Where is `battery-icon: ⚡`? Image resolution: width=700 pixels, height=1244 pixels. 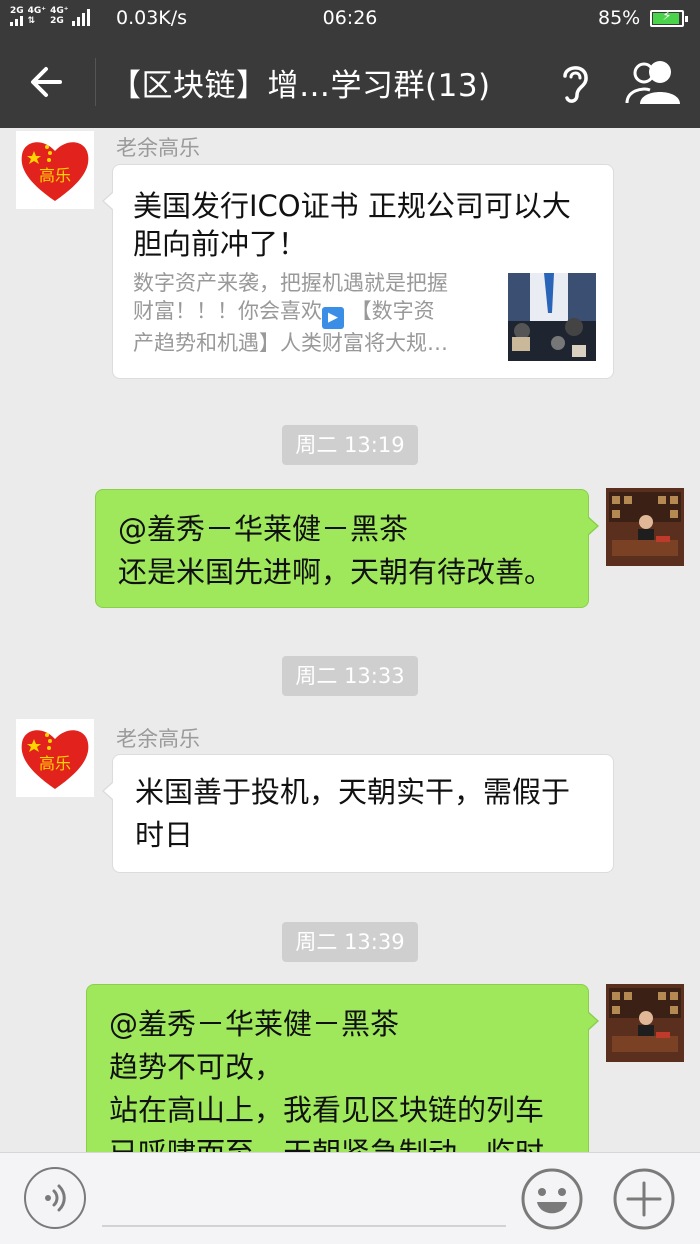
battery-icon: ⚡ is located at coordinates (669, 18).